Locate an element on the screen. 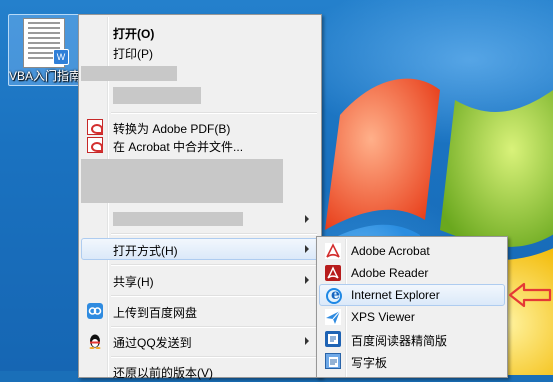 The width and height of the screenshot is (553, 382). menu-item-label: 还原以前的版本(V) is located at coordinates (163, 373).